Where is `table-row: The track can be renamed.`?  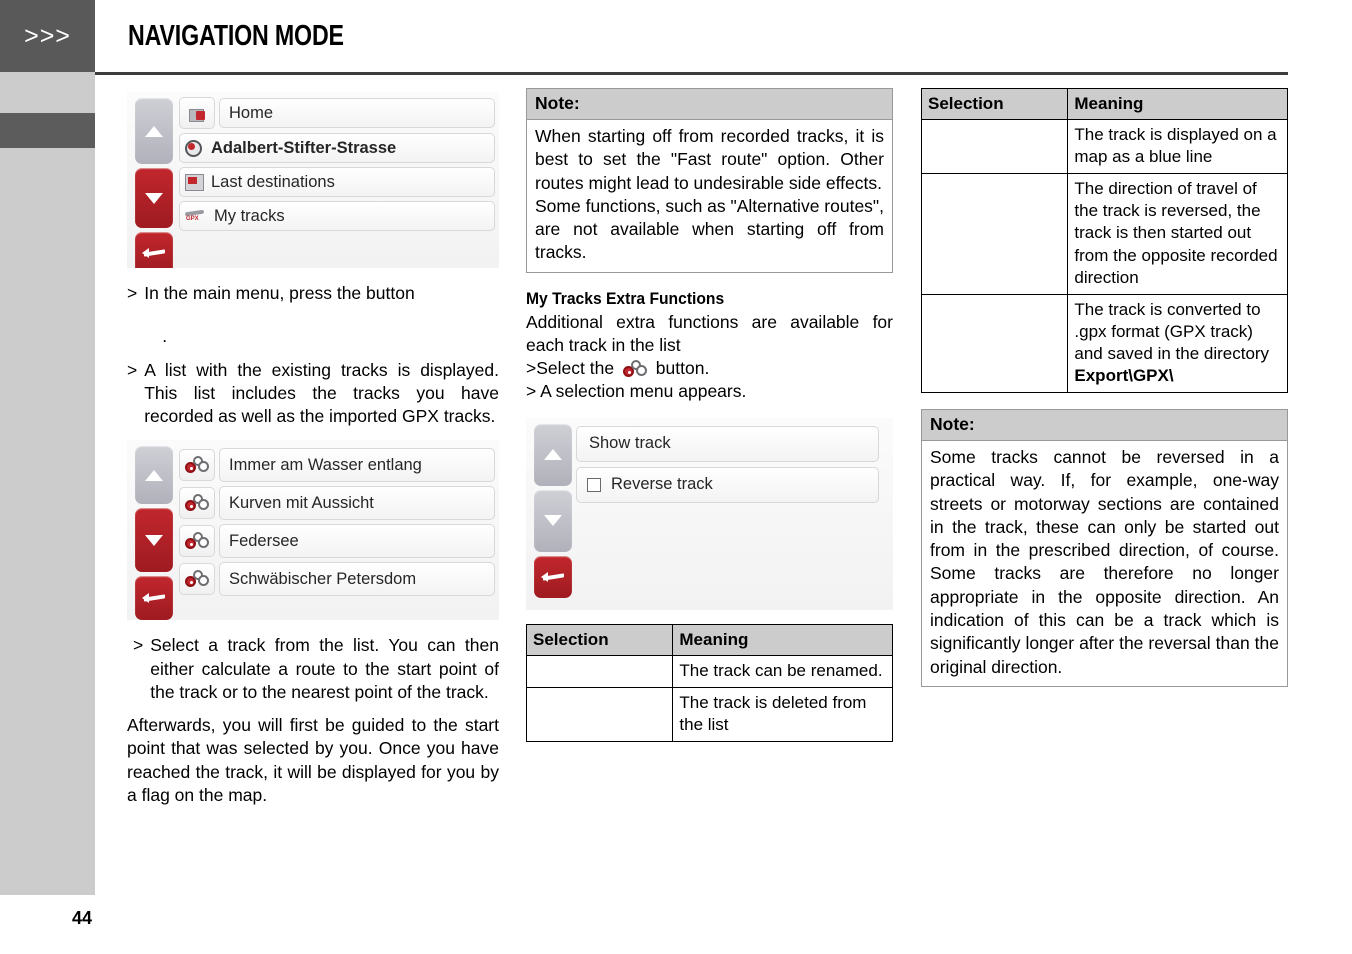 table-row: The track can be renamed. is located at coordinates (709, 671).